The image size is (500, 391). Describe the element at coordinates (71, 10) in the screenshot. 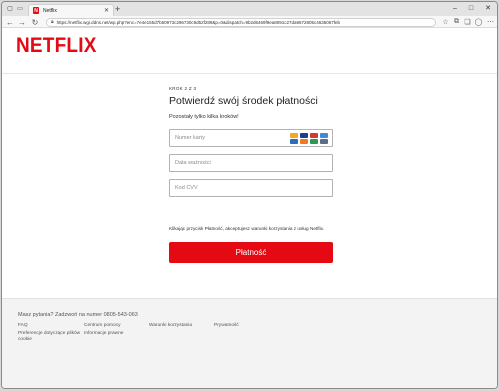

I see `tab-netflix: N Netflix ✕` at that location.